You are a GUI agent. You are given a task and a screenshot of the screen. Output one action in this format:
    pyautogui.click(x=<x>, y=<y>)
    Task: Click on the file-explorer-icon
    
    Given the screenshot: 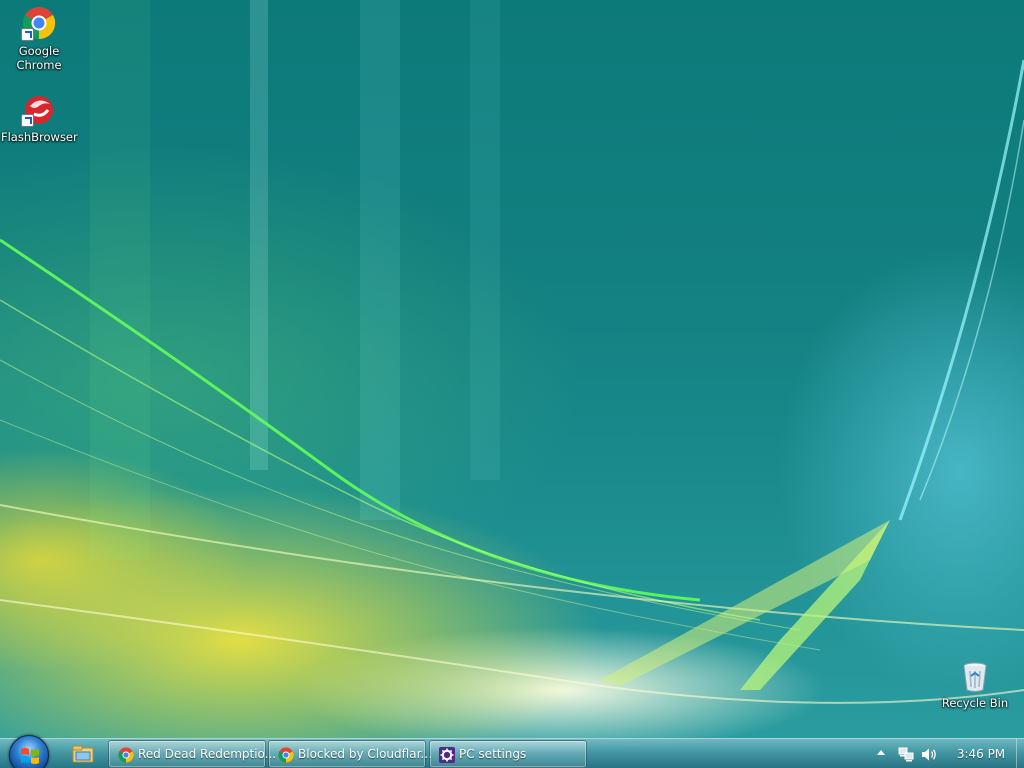 What is the action you would take?
    pyautogui.click(x=83, y=754)
    